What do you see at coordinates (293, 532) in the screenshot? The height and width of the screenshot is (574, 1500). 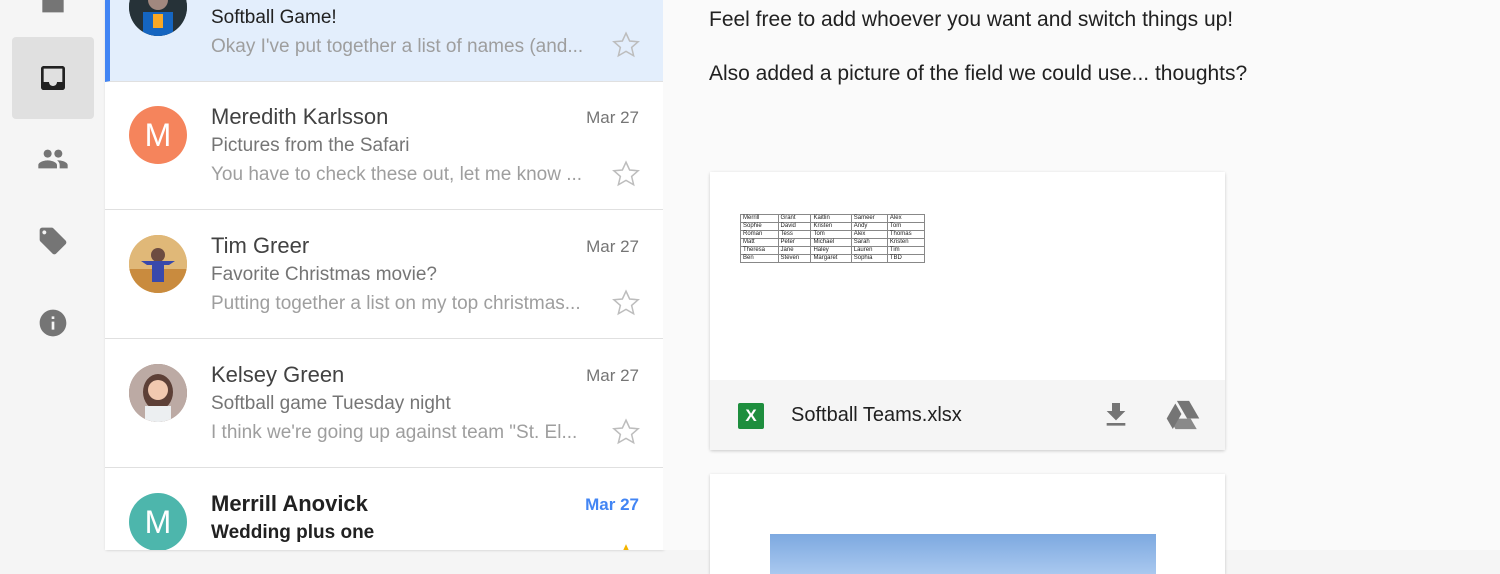 I see `message-subject: Wedding plus one` at bounding box center [293, 532].